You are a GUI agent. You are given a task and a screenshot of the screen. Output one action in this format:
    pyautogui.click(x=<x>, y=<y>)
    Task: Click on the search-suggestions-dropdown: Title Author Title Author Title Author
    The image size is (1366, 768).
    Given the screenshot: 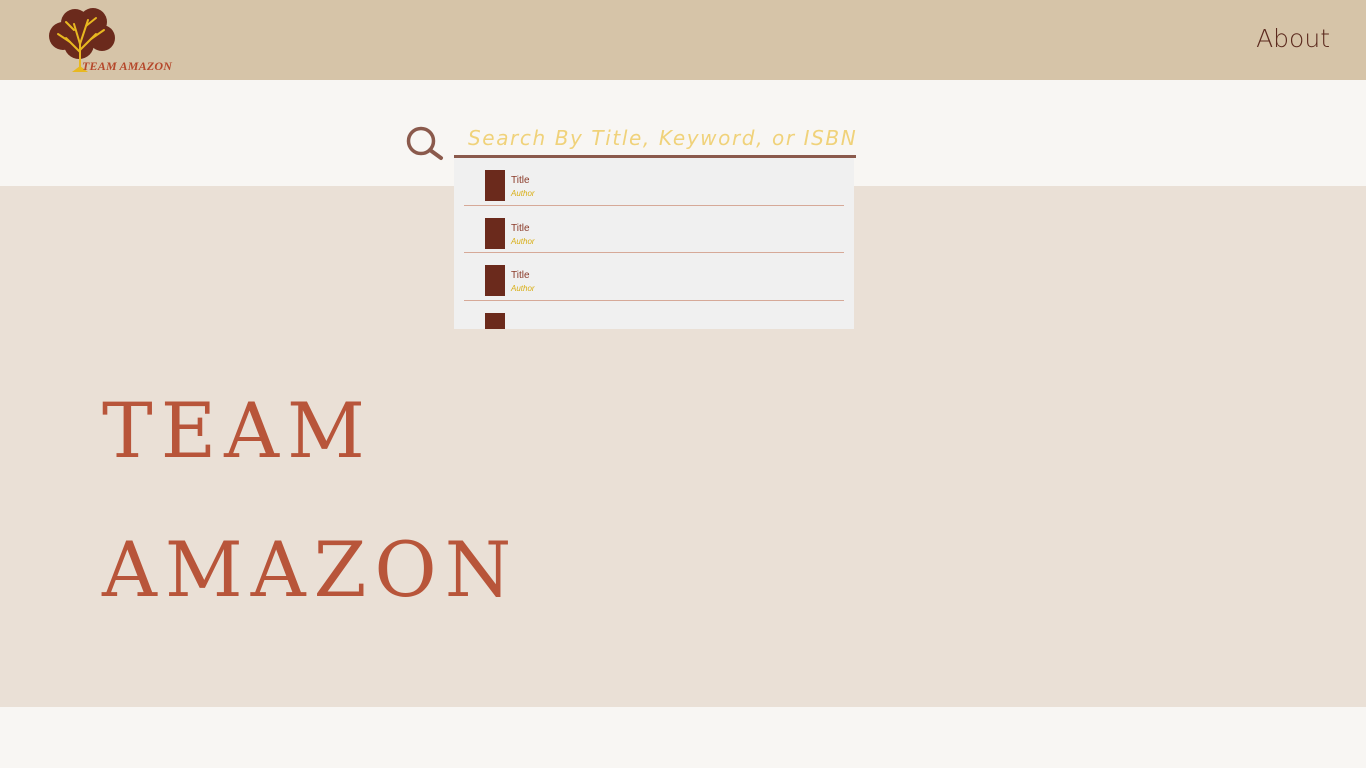 What is the action you would take?
    pyautogui.click(x=654, y=243)
    